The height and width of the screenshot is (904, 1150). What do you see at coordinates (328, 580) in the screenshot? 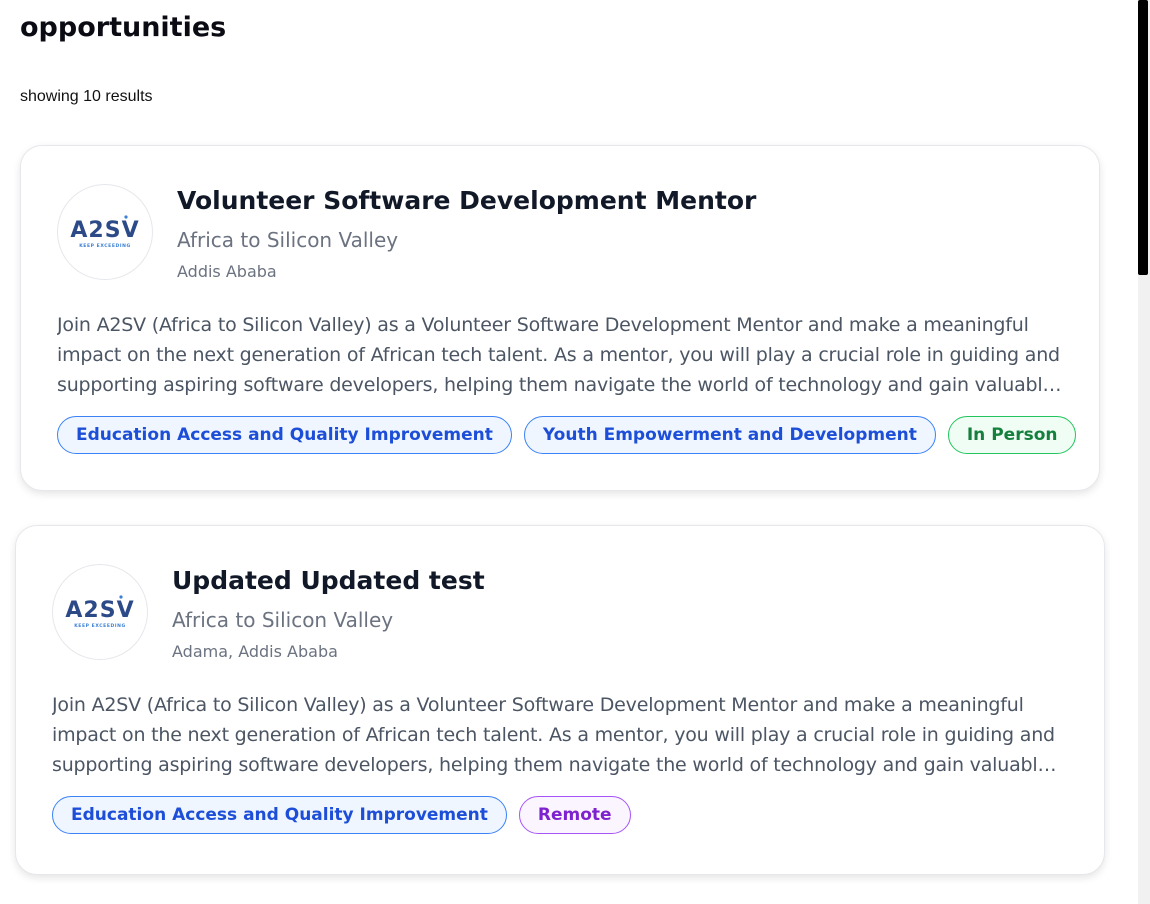
I see `opportunity-title: Updated Updated test` at bounding box center [328, 580].